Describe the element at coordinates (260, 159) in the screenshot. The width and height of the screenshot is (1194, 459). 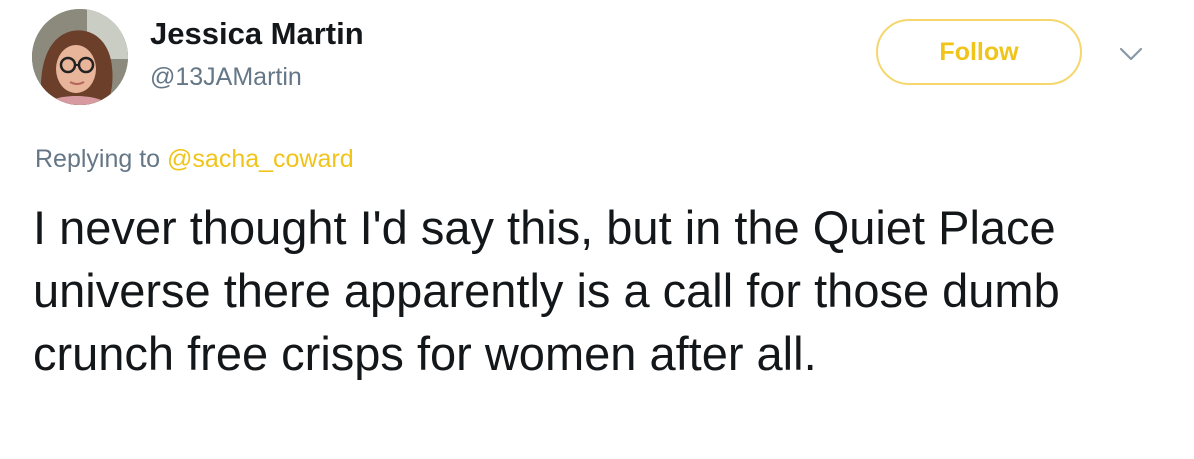
I see `reply-target-link: @sacha_coward` at that location.